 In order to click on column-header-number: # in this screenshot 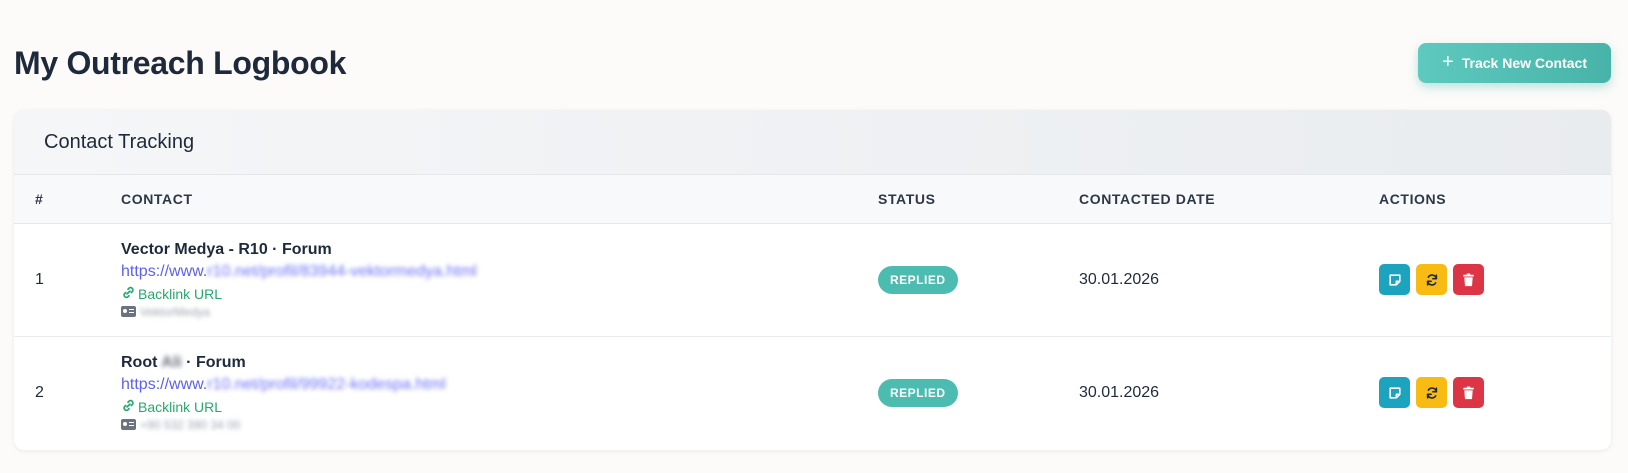, I will do `click(39, 198)`.